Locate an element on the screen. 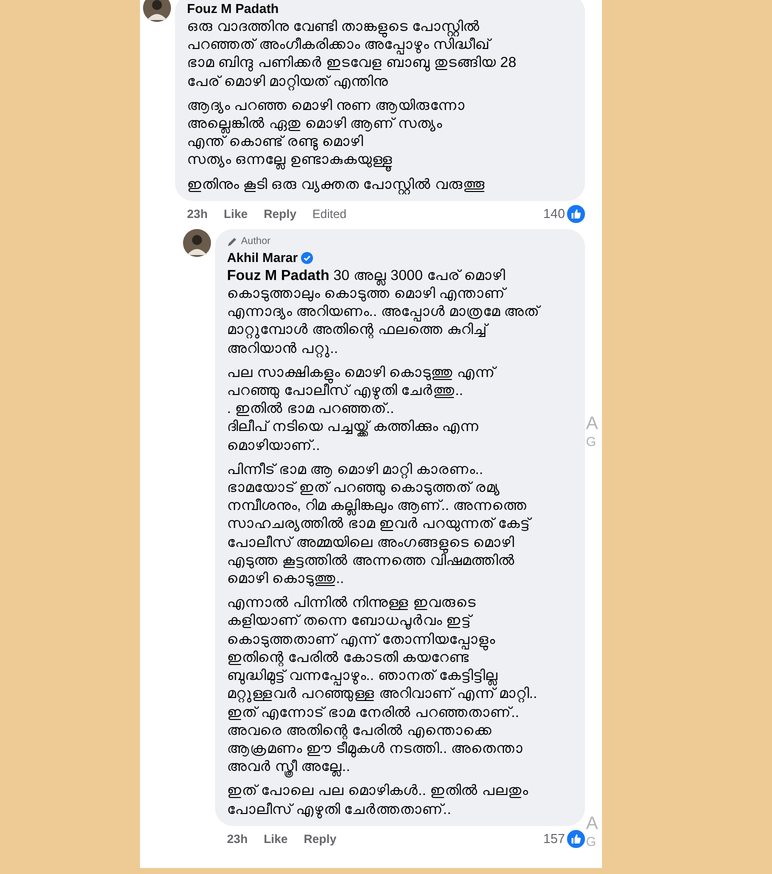 The height and width of the screenshot is (874, 772). reaction-count: 157 is located at coordinates (554, 838).